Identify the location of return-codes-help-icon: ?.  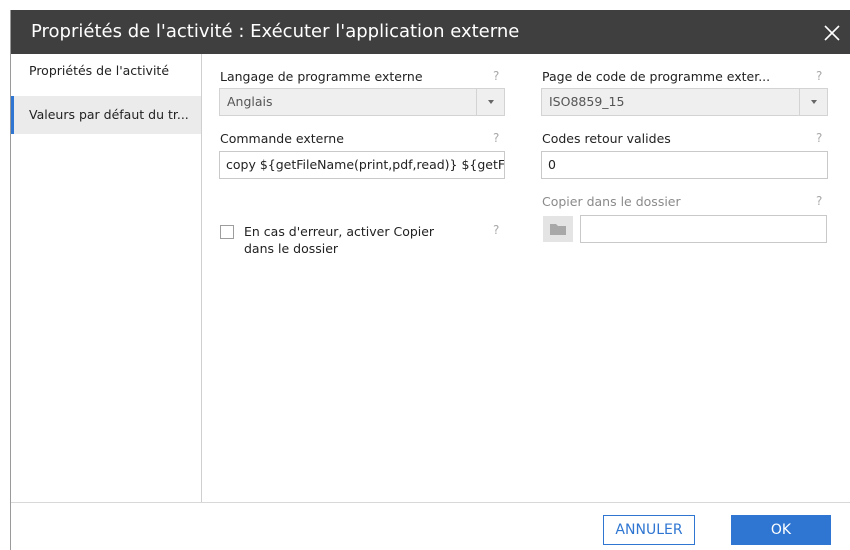
(819, 138).